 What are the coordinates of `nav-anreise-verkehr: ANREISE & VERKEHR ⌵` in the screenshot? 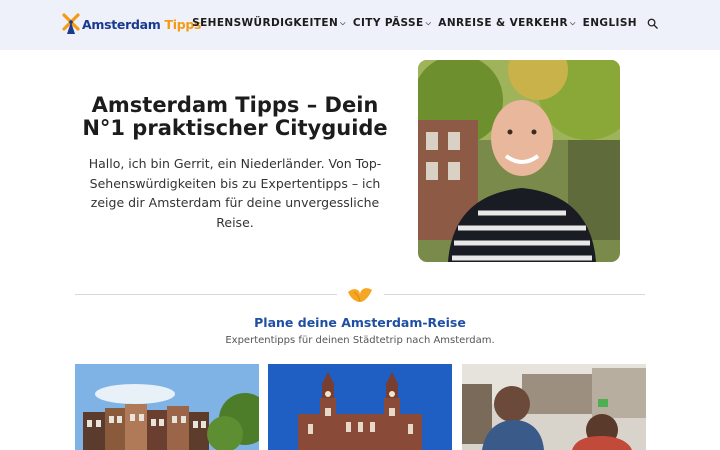 It's located at (506, 23).